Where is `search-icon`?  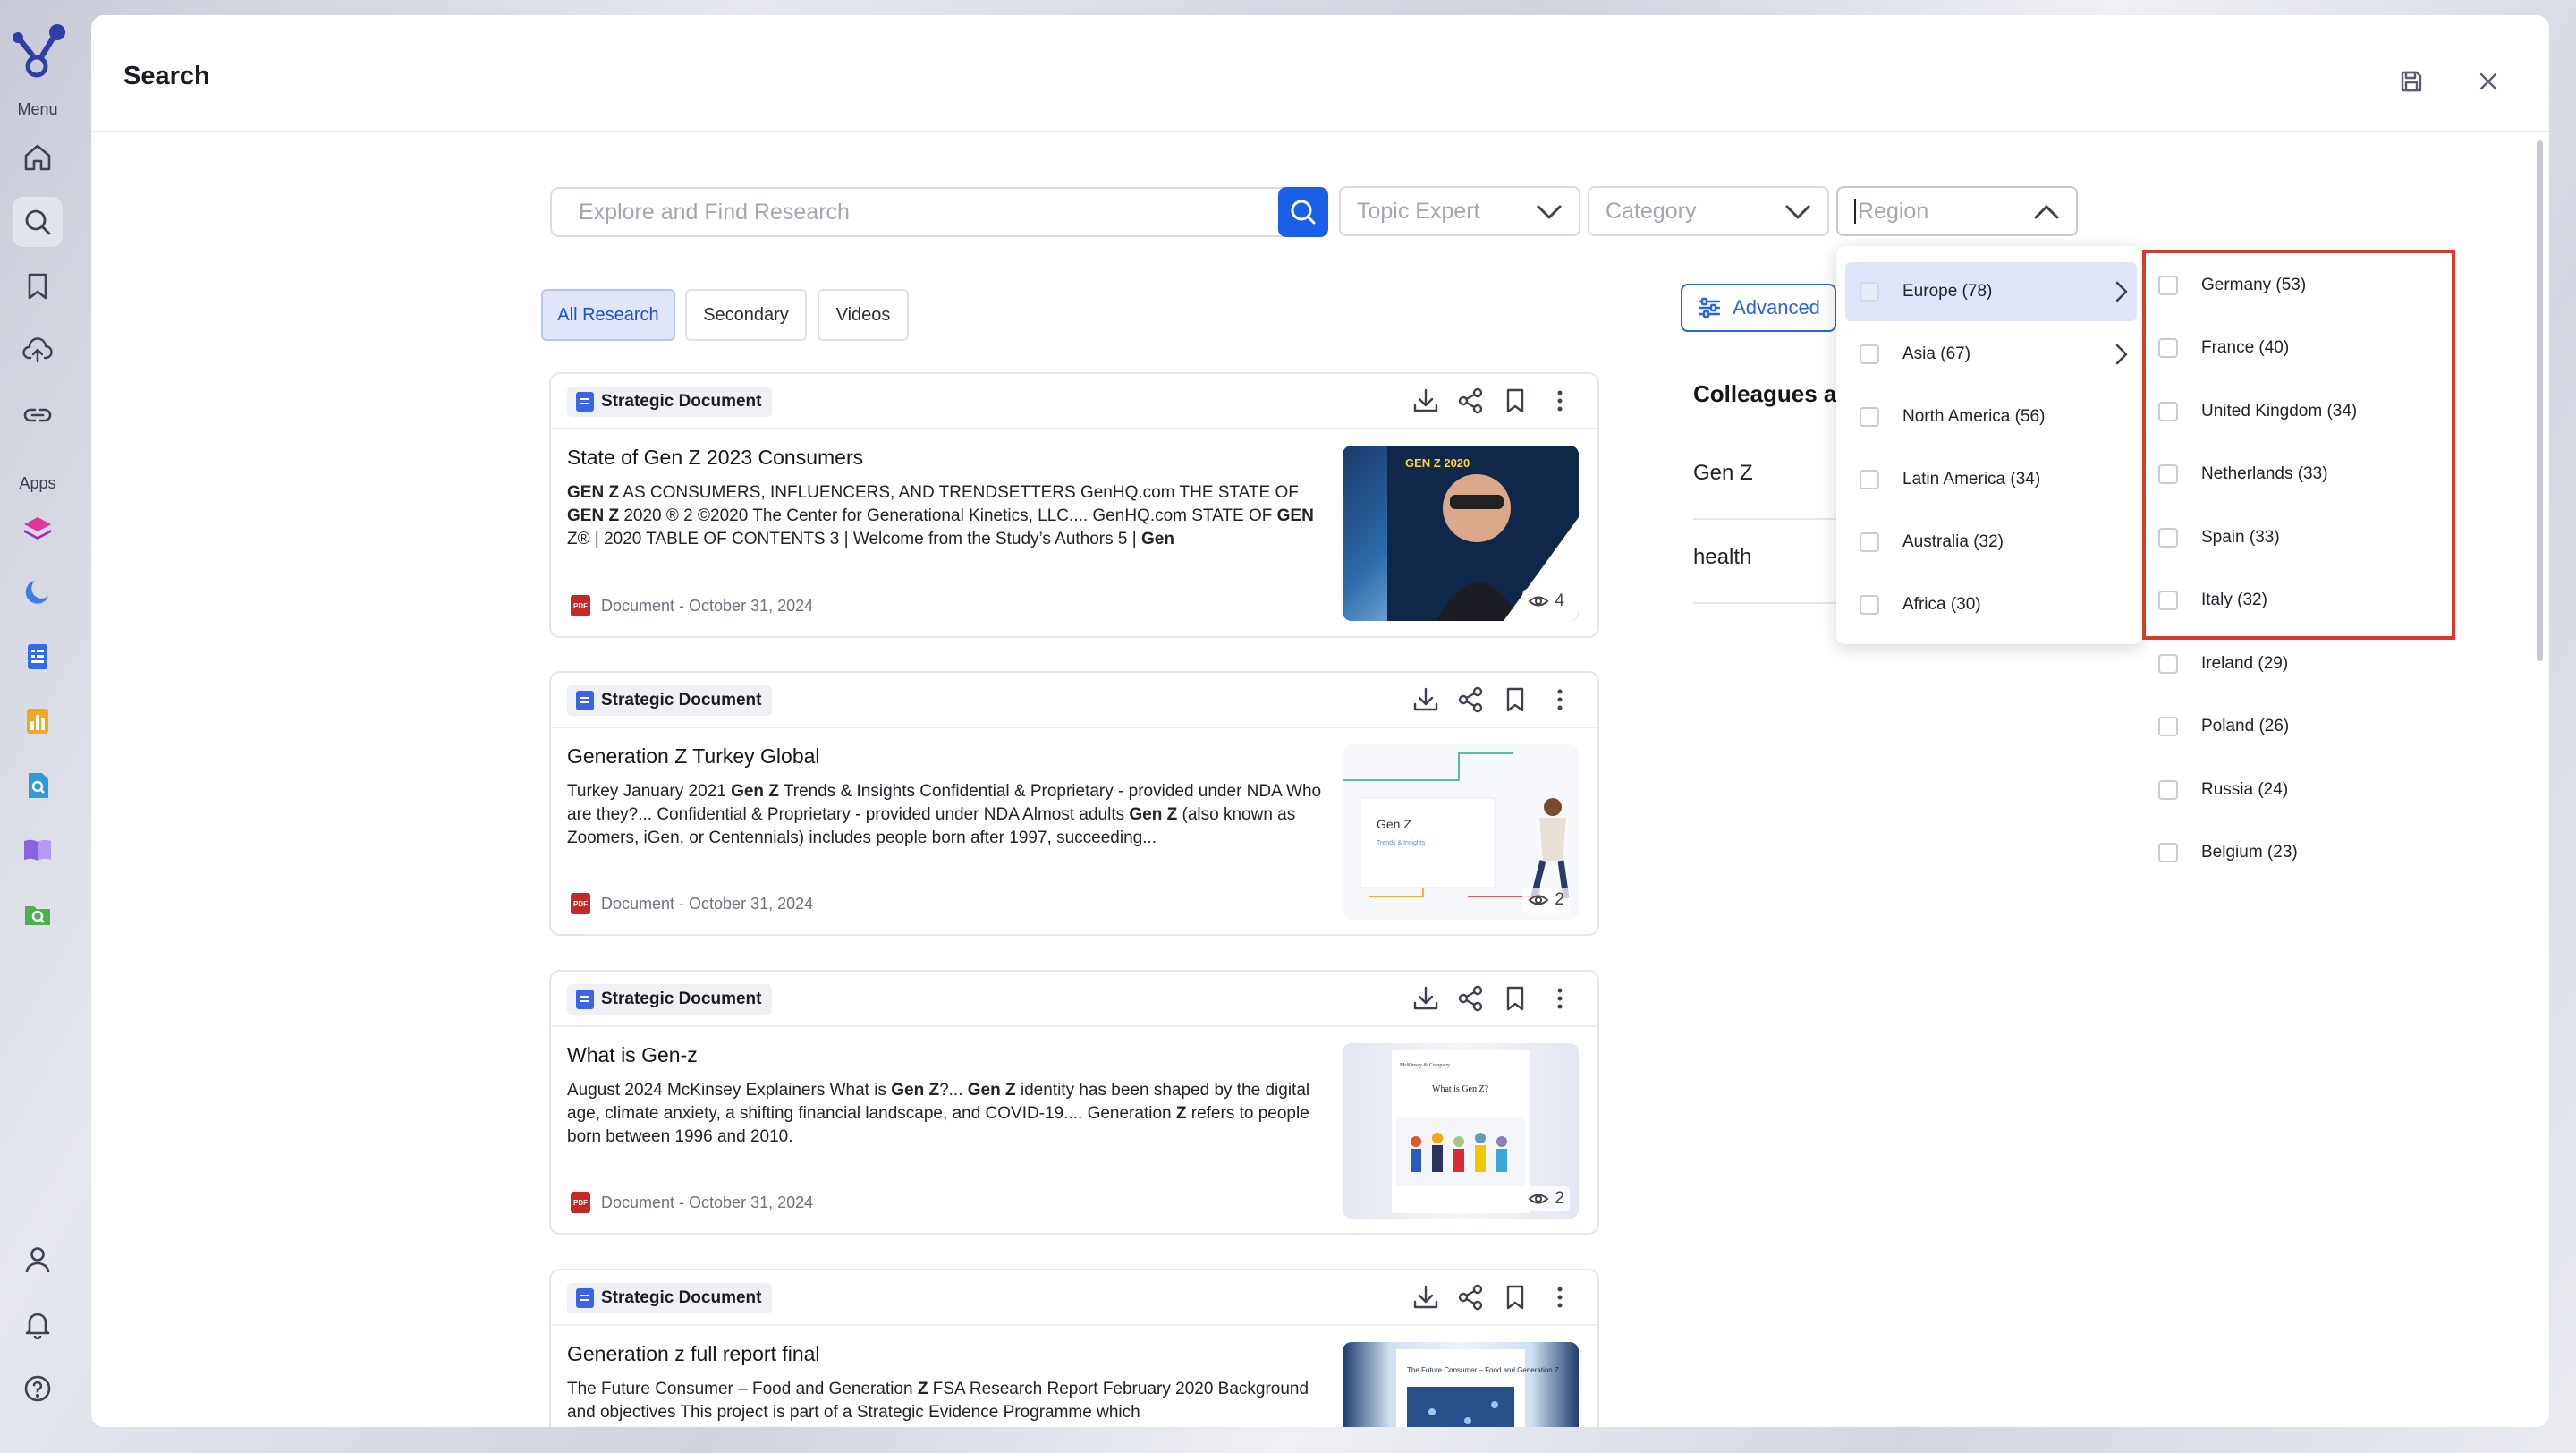
search-icon is located at coordinates (1303, 212).